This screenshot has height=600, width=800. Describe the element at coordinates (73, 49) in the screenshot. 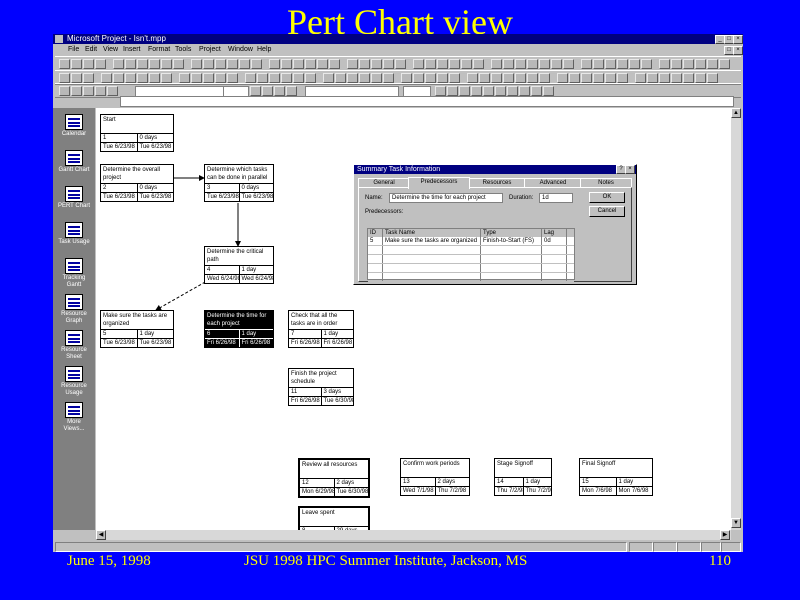

I see `menu-file: File` at that location.